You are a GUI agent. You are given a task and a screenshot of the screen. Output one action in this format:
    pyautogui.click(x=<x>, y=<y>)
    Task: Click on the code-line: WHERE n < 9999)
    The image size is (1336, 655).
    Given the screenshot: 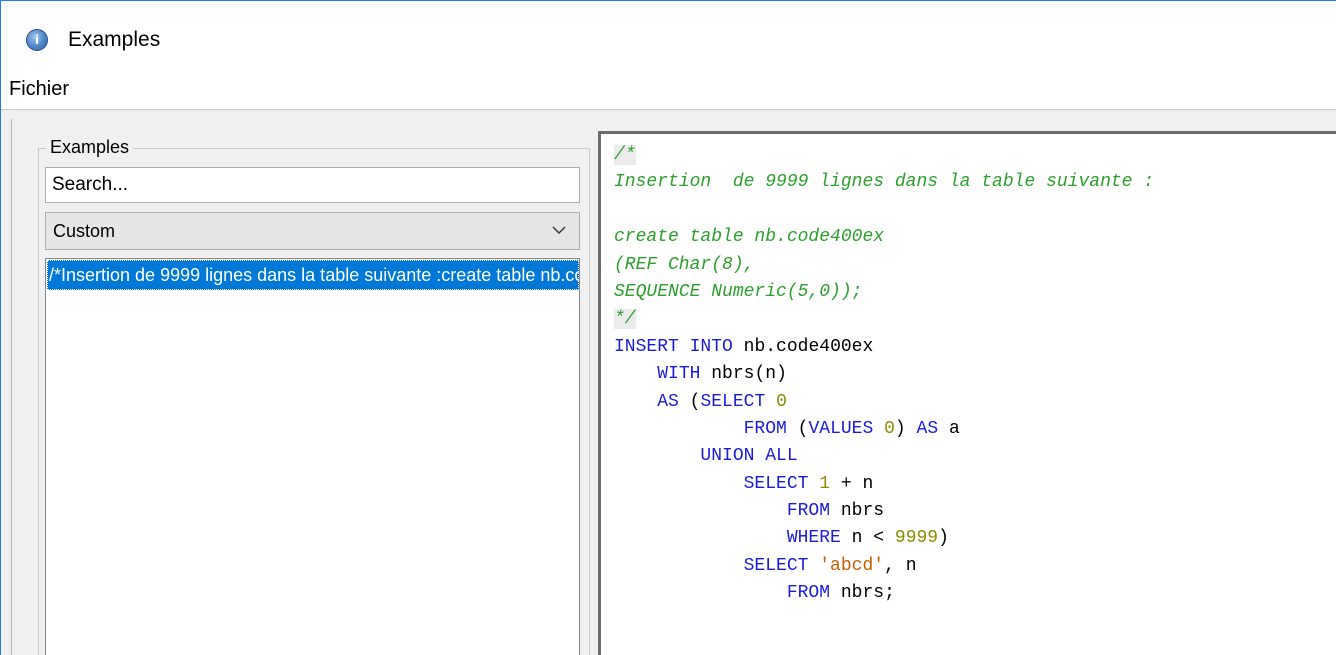 What is the action you would take?
    pyautogui.click(x=867, y=538)
    